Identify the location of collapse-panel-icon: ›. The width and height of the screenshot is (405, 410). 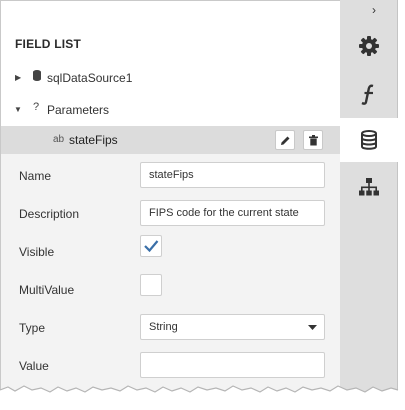
(374, 10).